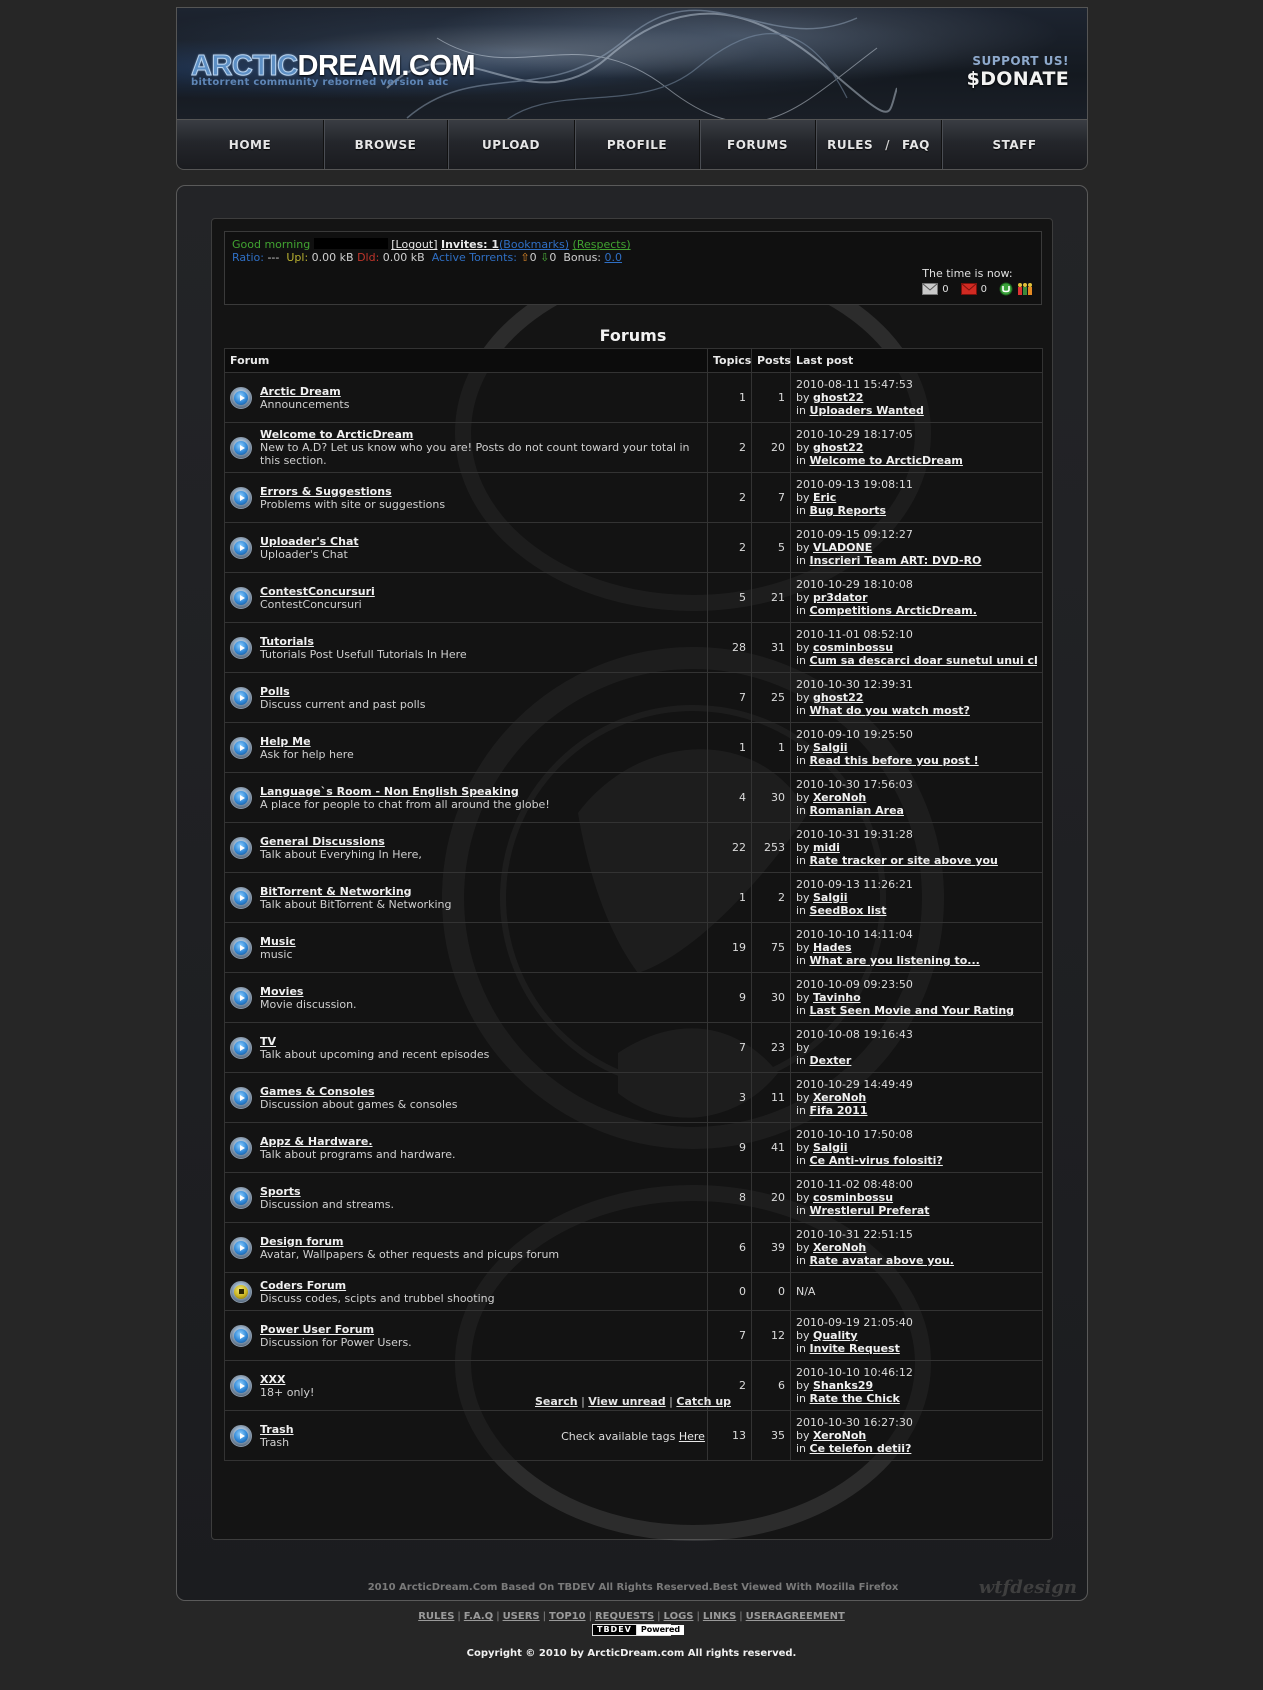 The image size is (1263, 1690). Describe the element at coordinates (478, 1616) in the screenshot. I see `footer-link-faq: F.A.Q` at that location.